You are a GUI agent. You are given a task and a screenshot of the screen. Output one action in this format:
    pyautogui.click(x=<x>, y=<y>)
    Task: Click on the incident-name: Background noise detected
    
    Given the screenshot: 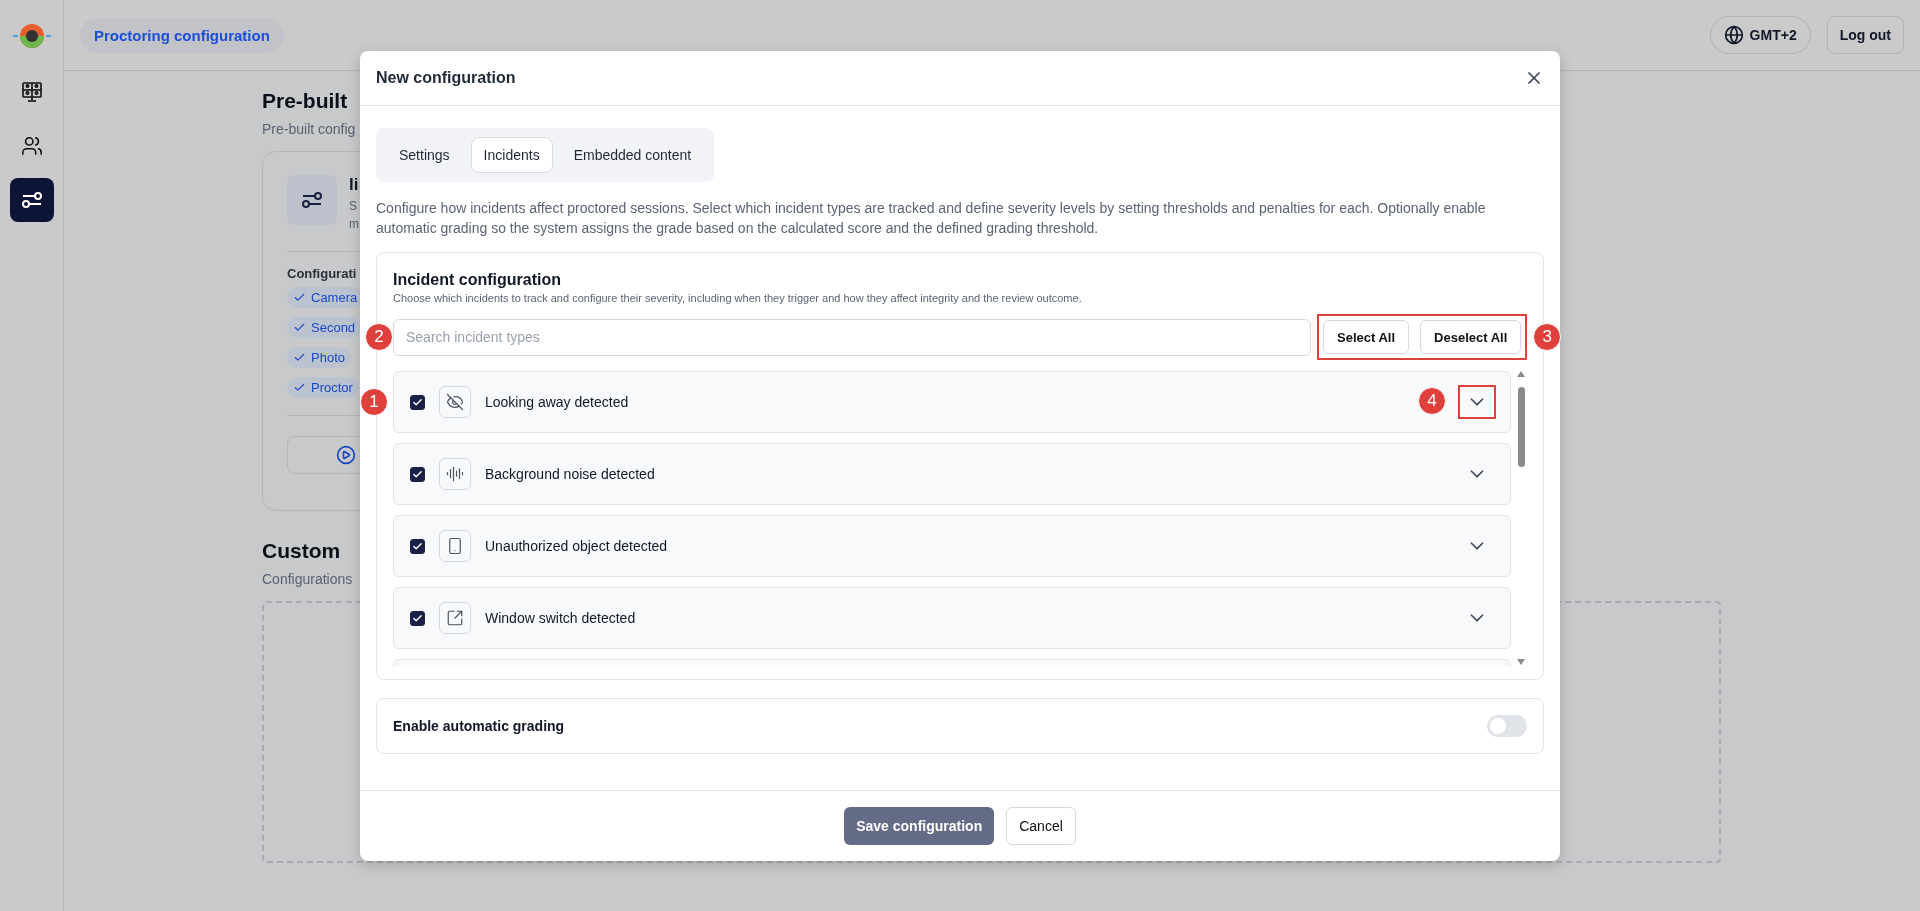 What is the action you would take?
    pyautogui.click(x=570, y=474)
    